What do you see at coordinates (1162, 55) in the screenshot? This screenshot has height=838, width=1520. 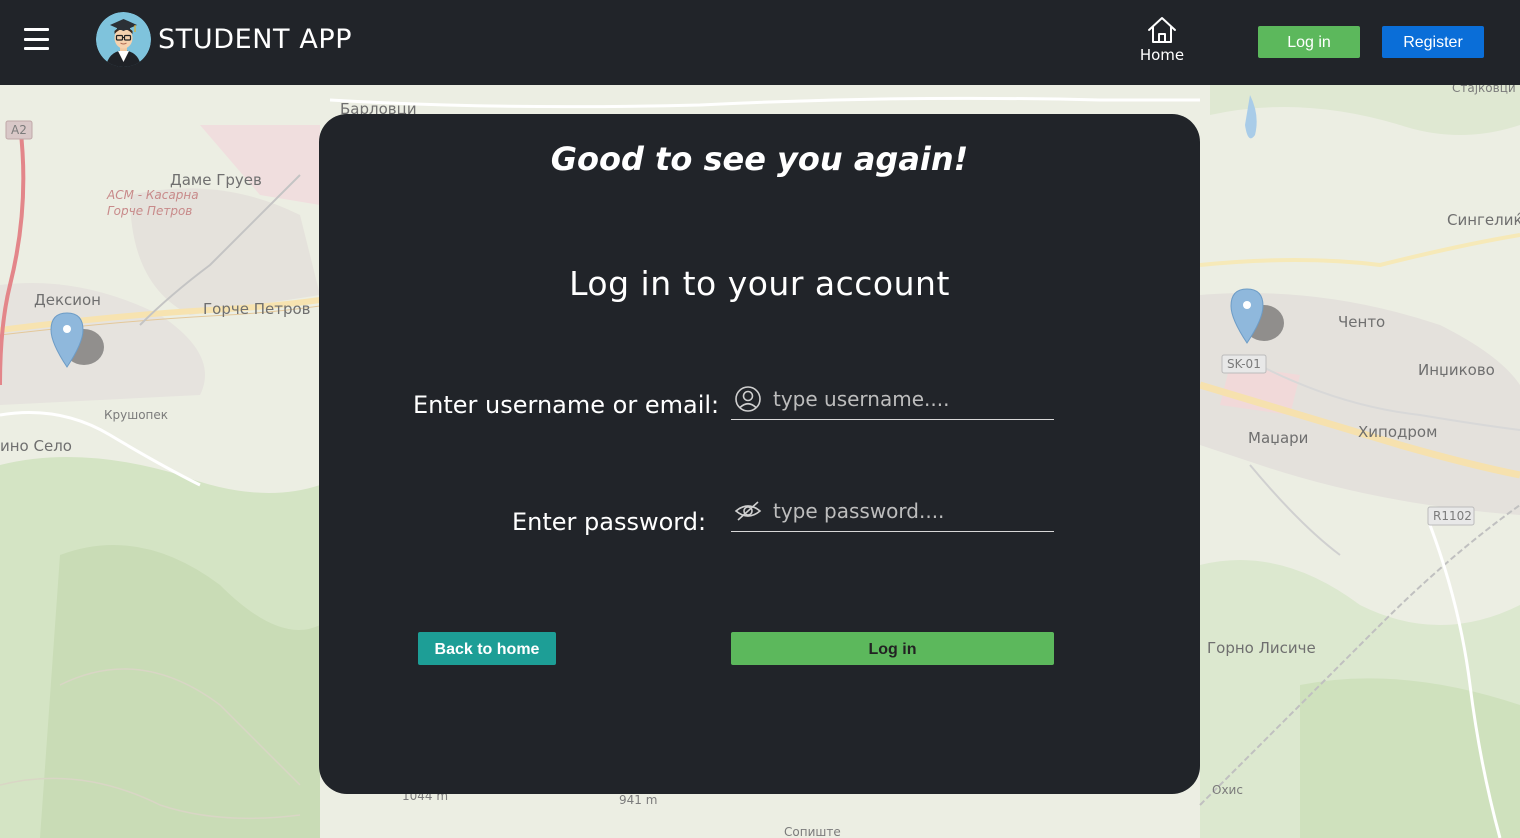 I see `home-label: Home` at bounding box center [1162, 55].